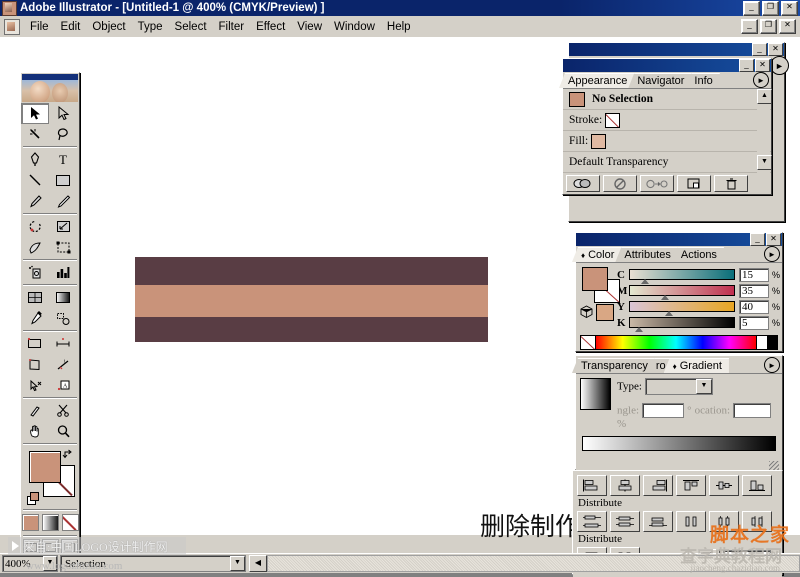 This screenshot has width=800, height=577. What do you see at coordinates (613, 120) in the screenshot?
I see `stroke-none-swatch-icon` at bounding box center [613, 120].